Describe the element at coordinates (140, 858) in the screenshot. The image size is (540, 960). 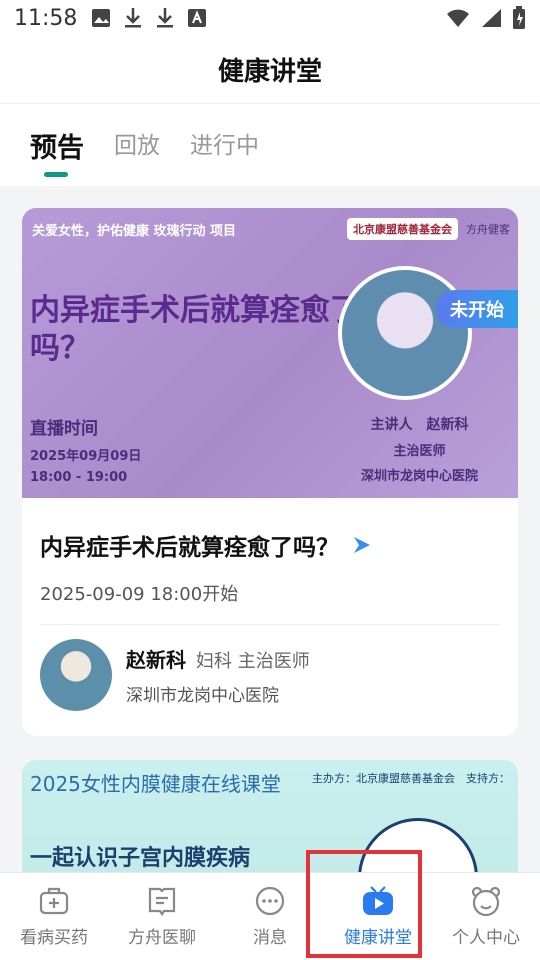
I see `card2-subtitle: 一起认识子宫内膜疾病` at that location.